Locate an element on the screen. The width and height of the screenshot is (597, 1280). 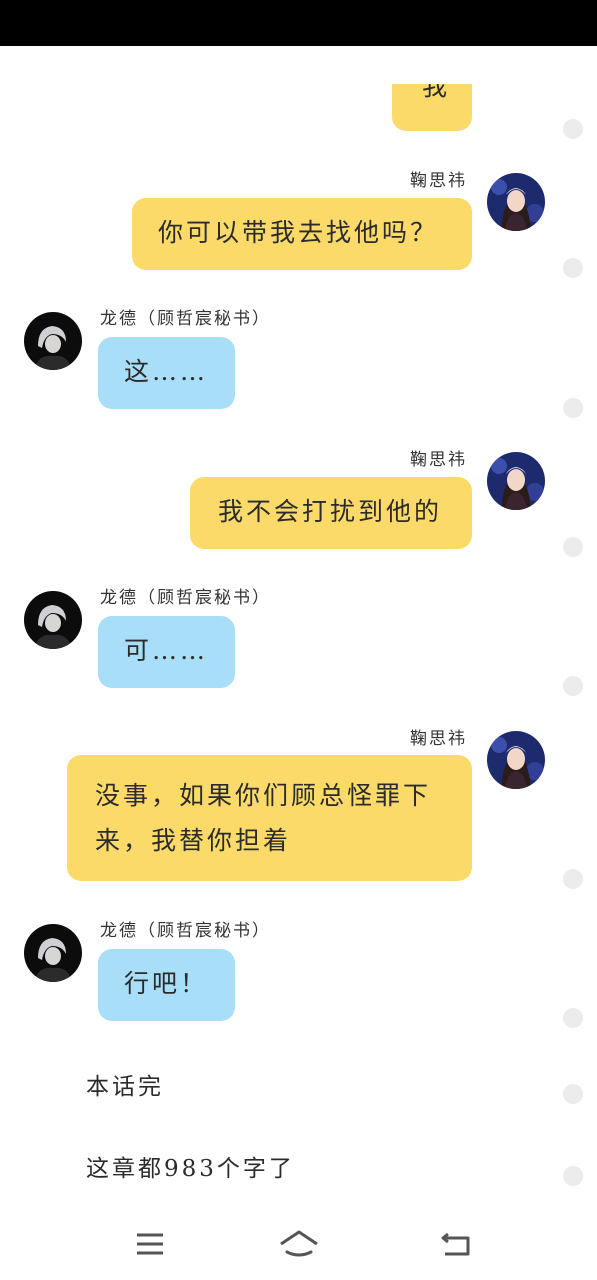
message-text: 我不会打扰到他的 is located at coordinates (330, 511).